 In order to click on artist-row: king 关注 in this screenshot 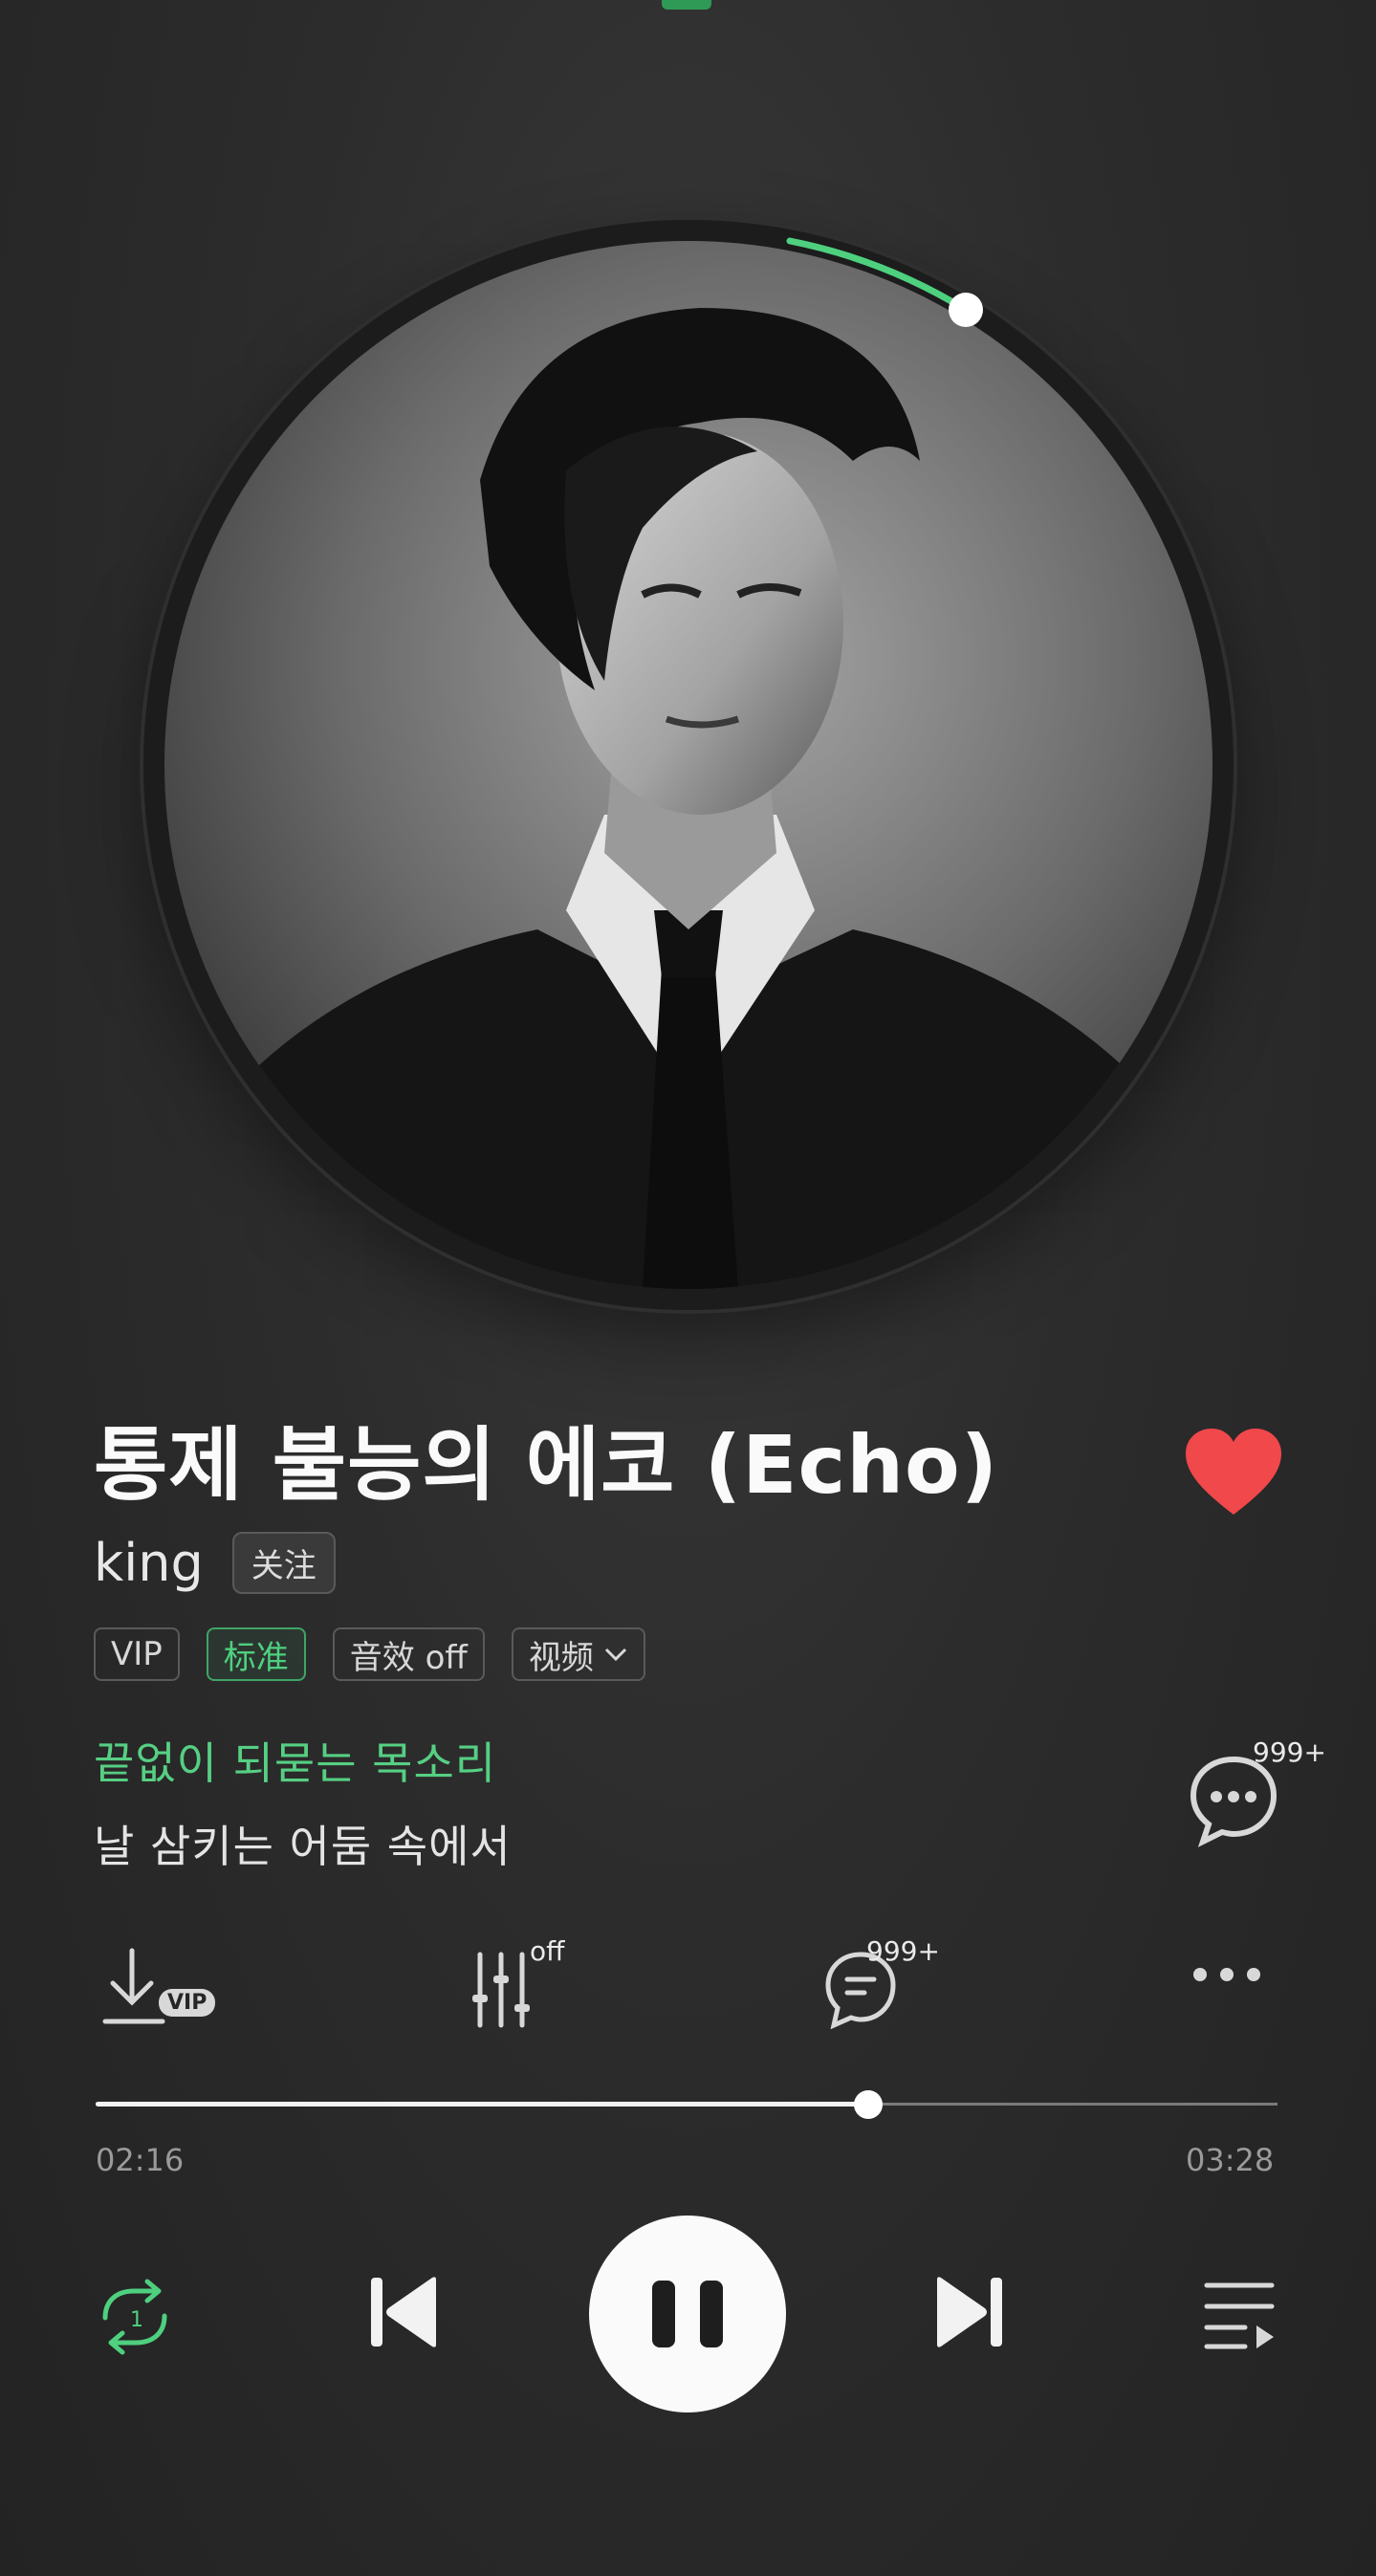, I will do `click(215, 1562)`.